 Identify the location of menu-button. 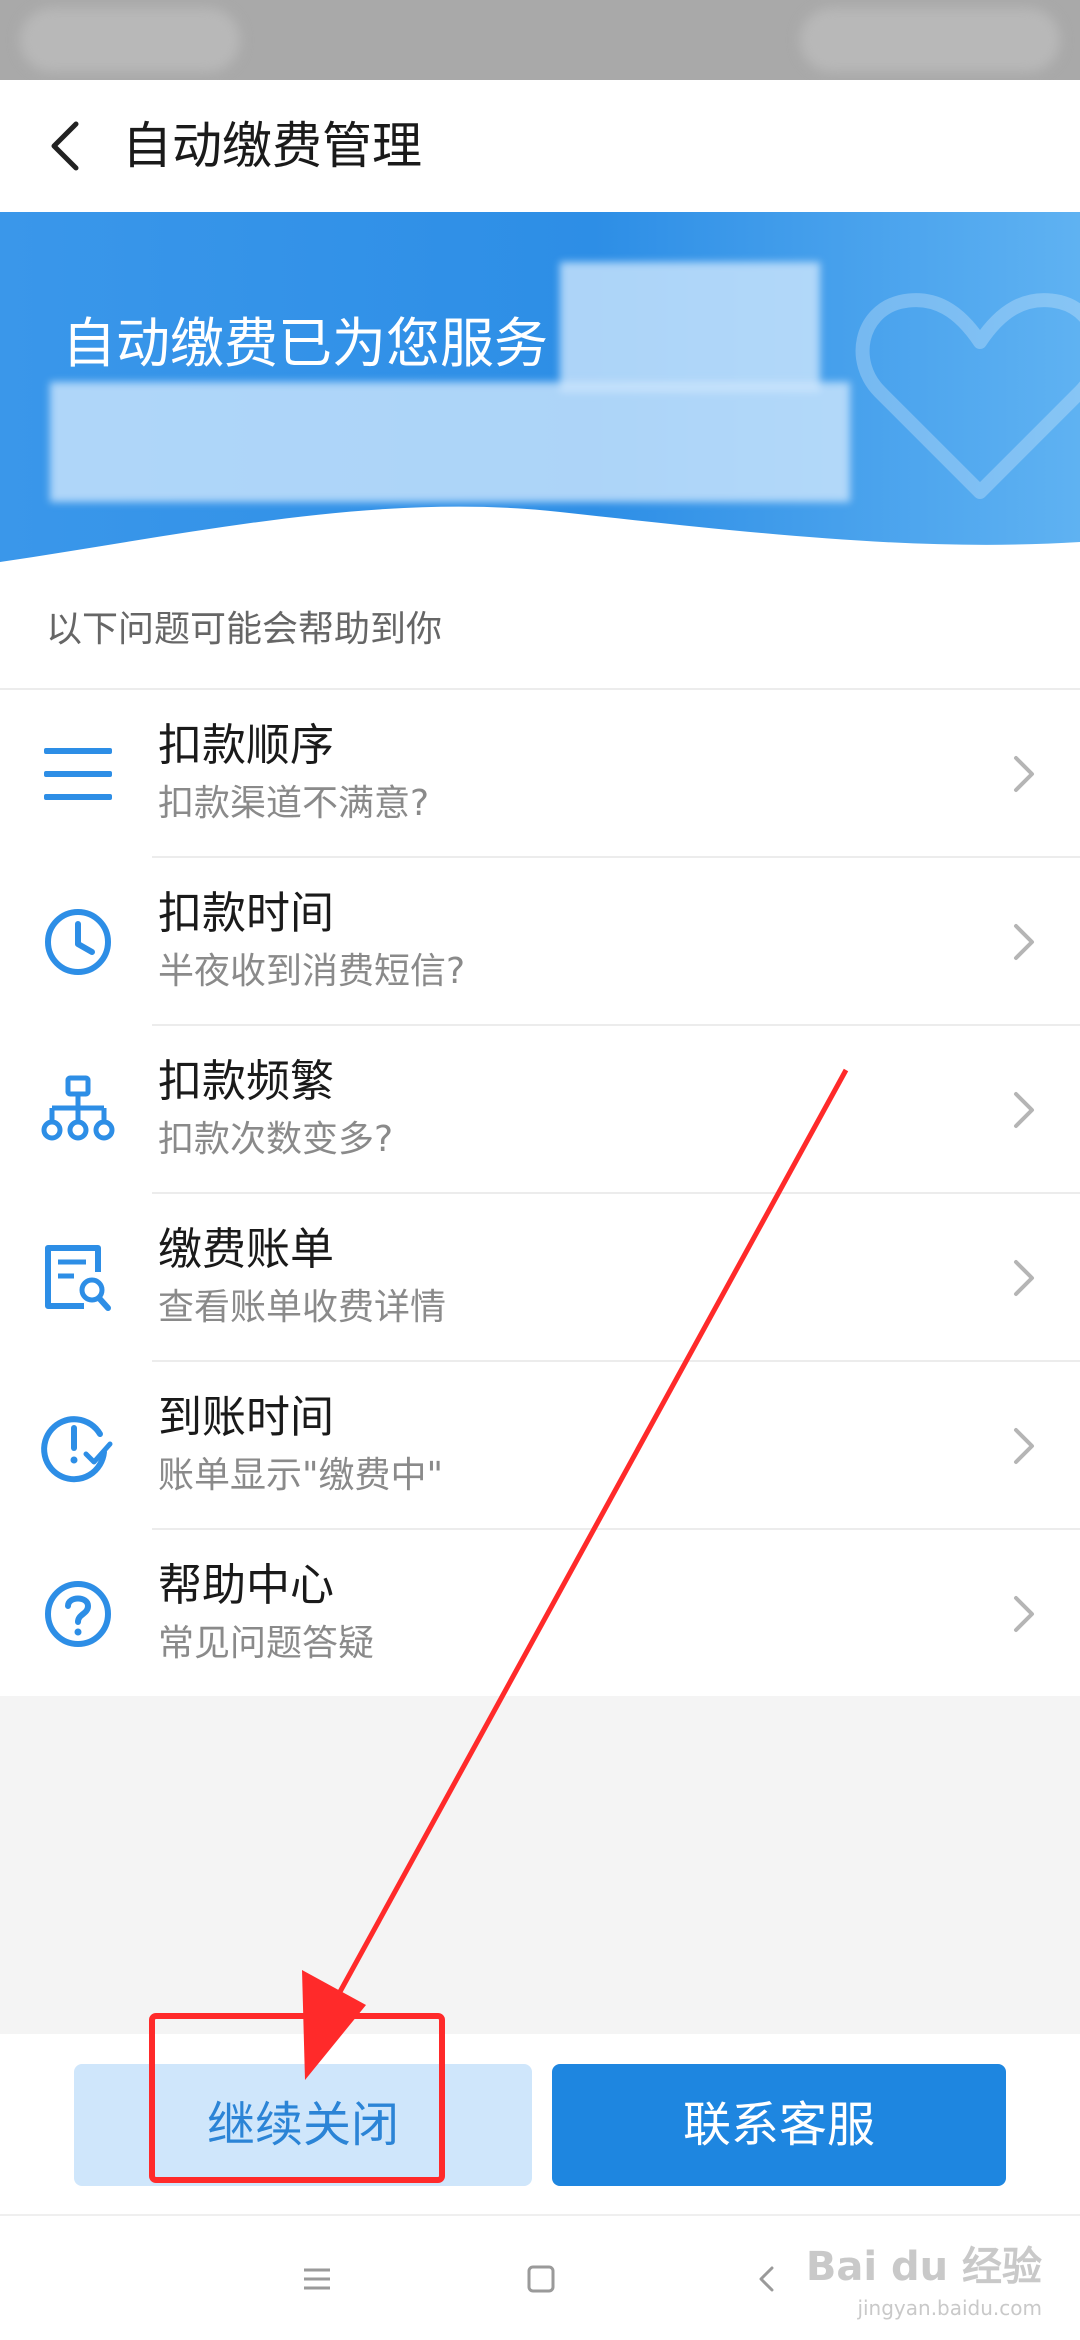
(317, 2279).